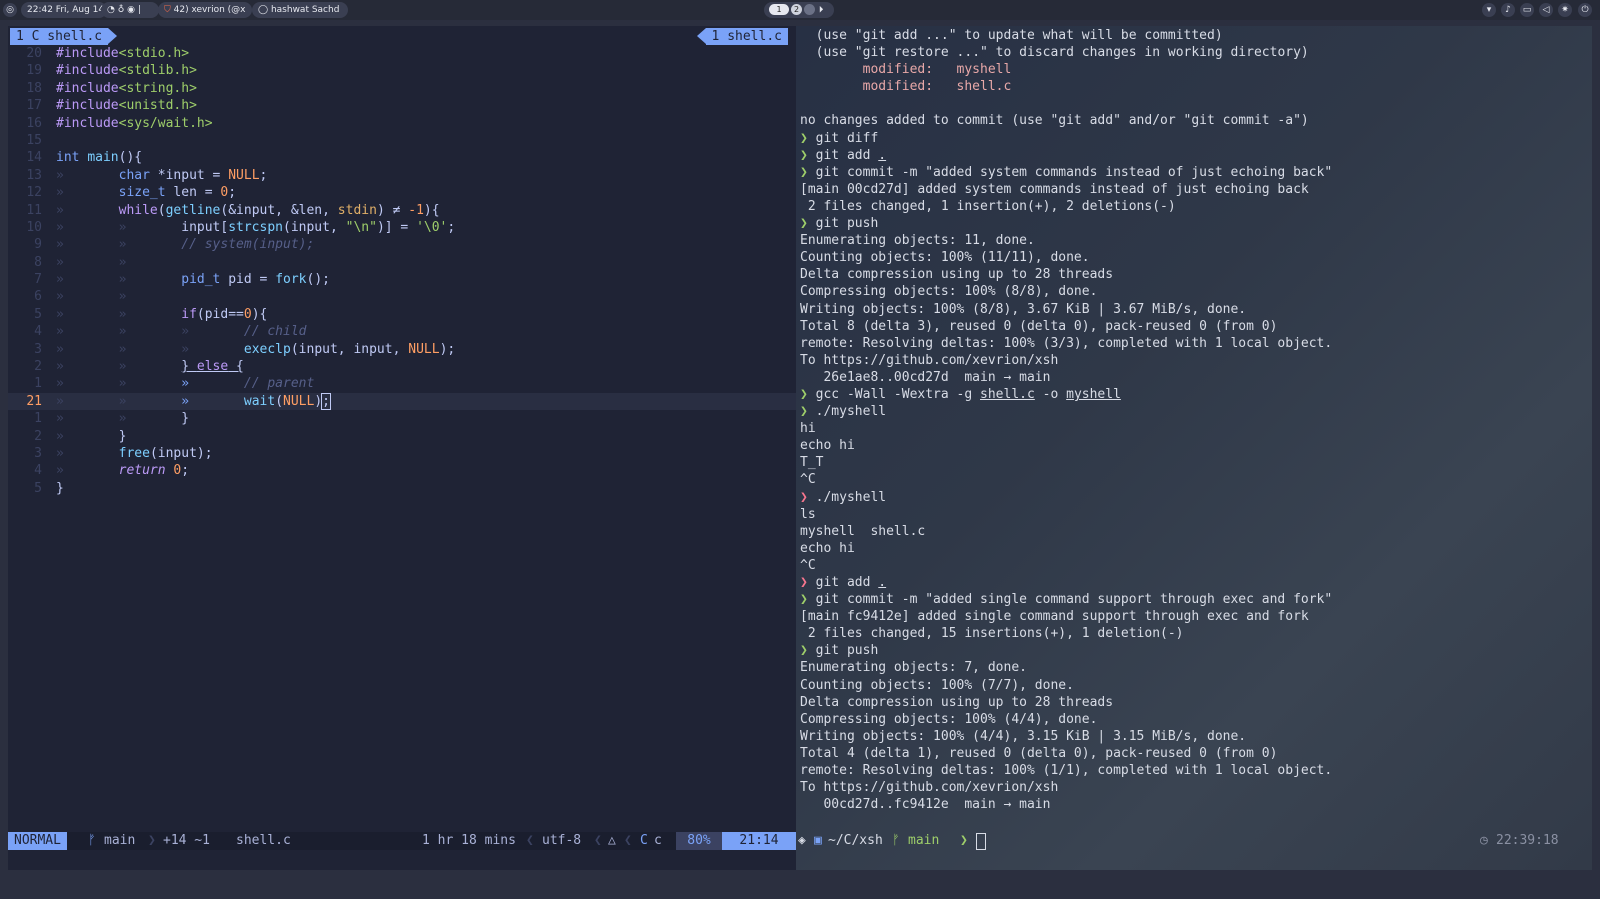  What do you see at coordinates (1194, 841) in the screenshot?
I see `shell-prompt: ◈ ▣ ~/C/xsh ᚠ main ❯ ◷ 22:39:18` at bounding box center [1194, 841].